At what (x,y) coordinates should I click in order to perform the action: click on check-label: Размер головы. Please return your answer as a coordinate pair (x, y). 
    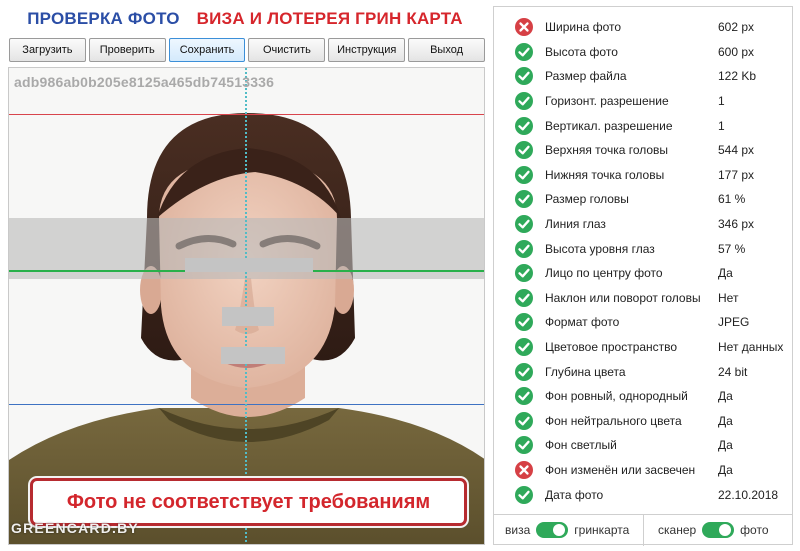
    Looking at the image, I should click on (587, 199).